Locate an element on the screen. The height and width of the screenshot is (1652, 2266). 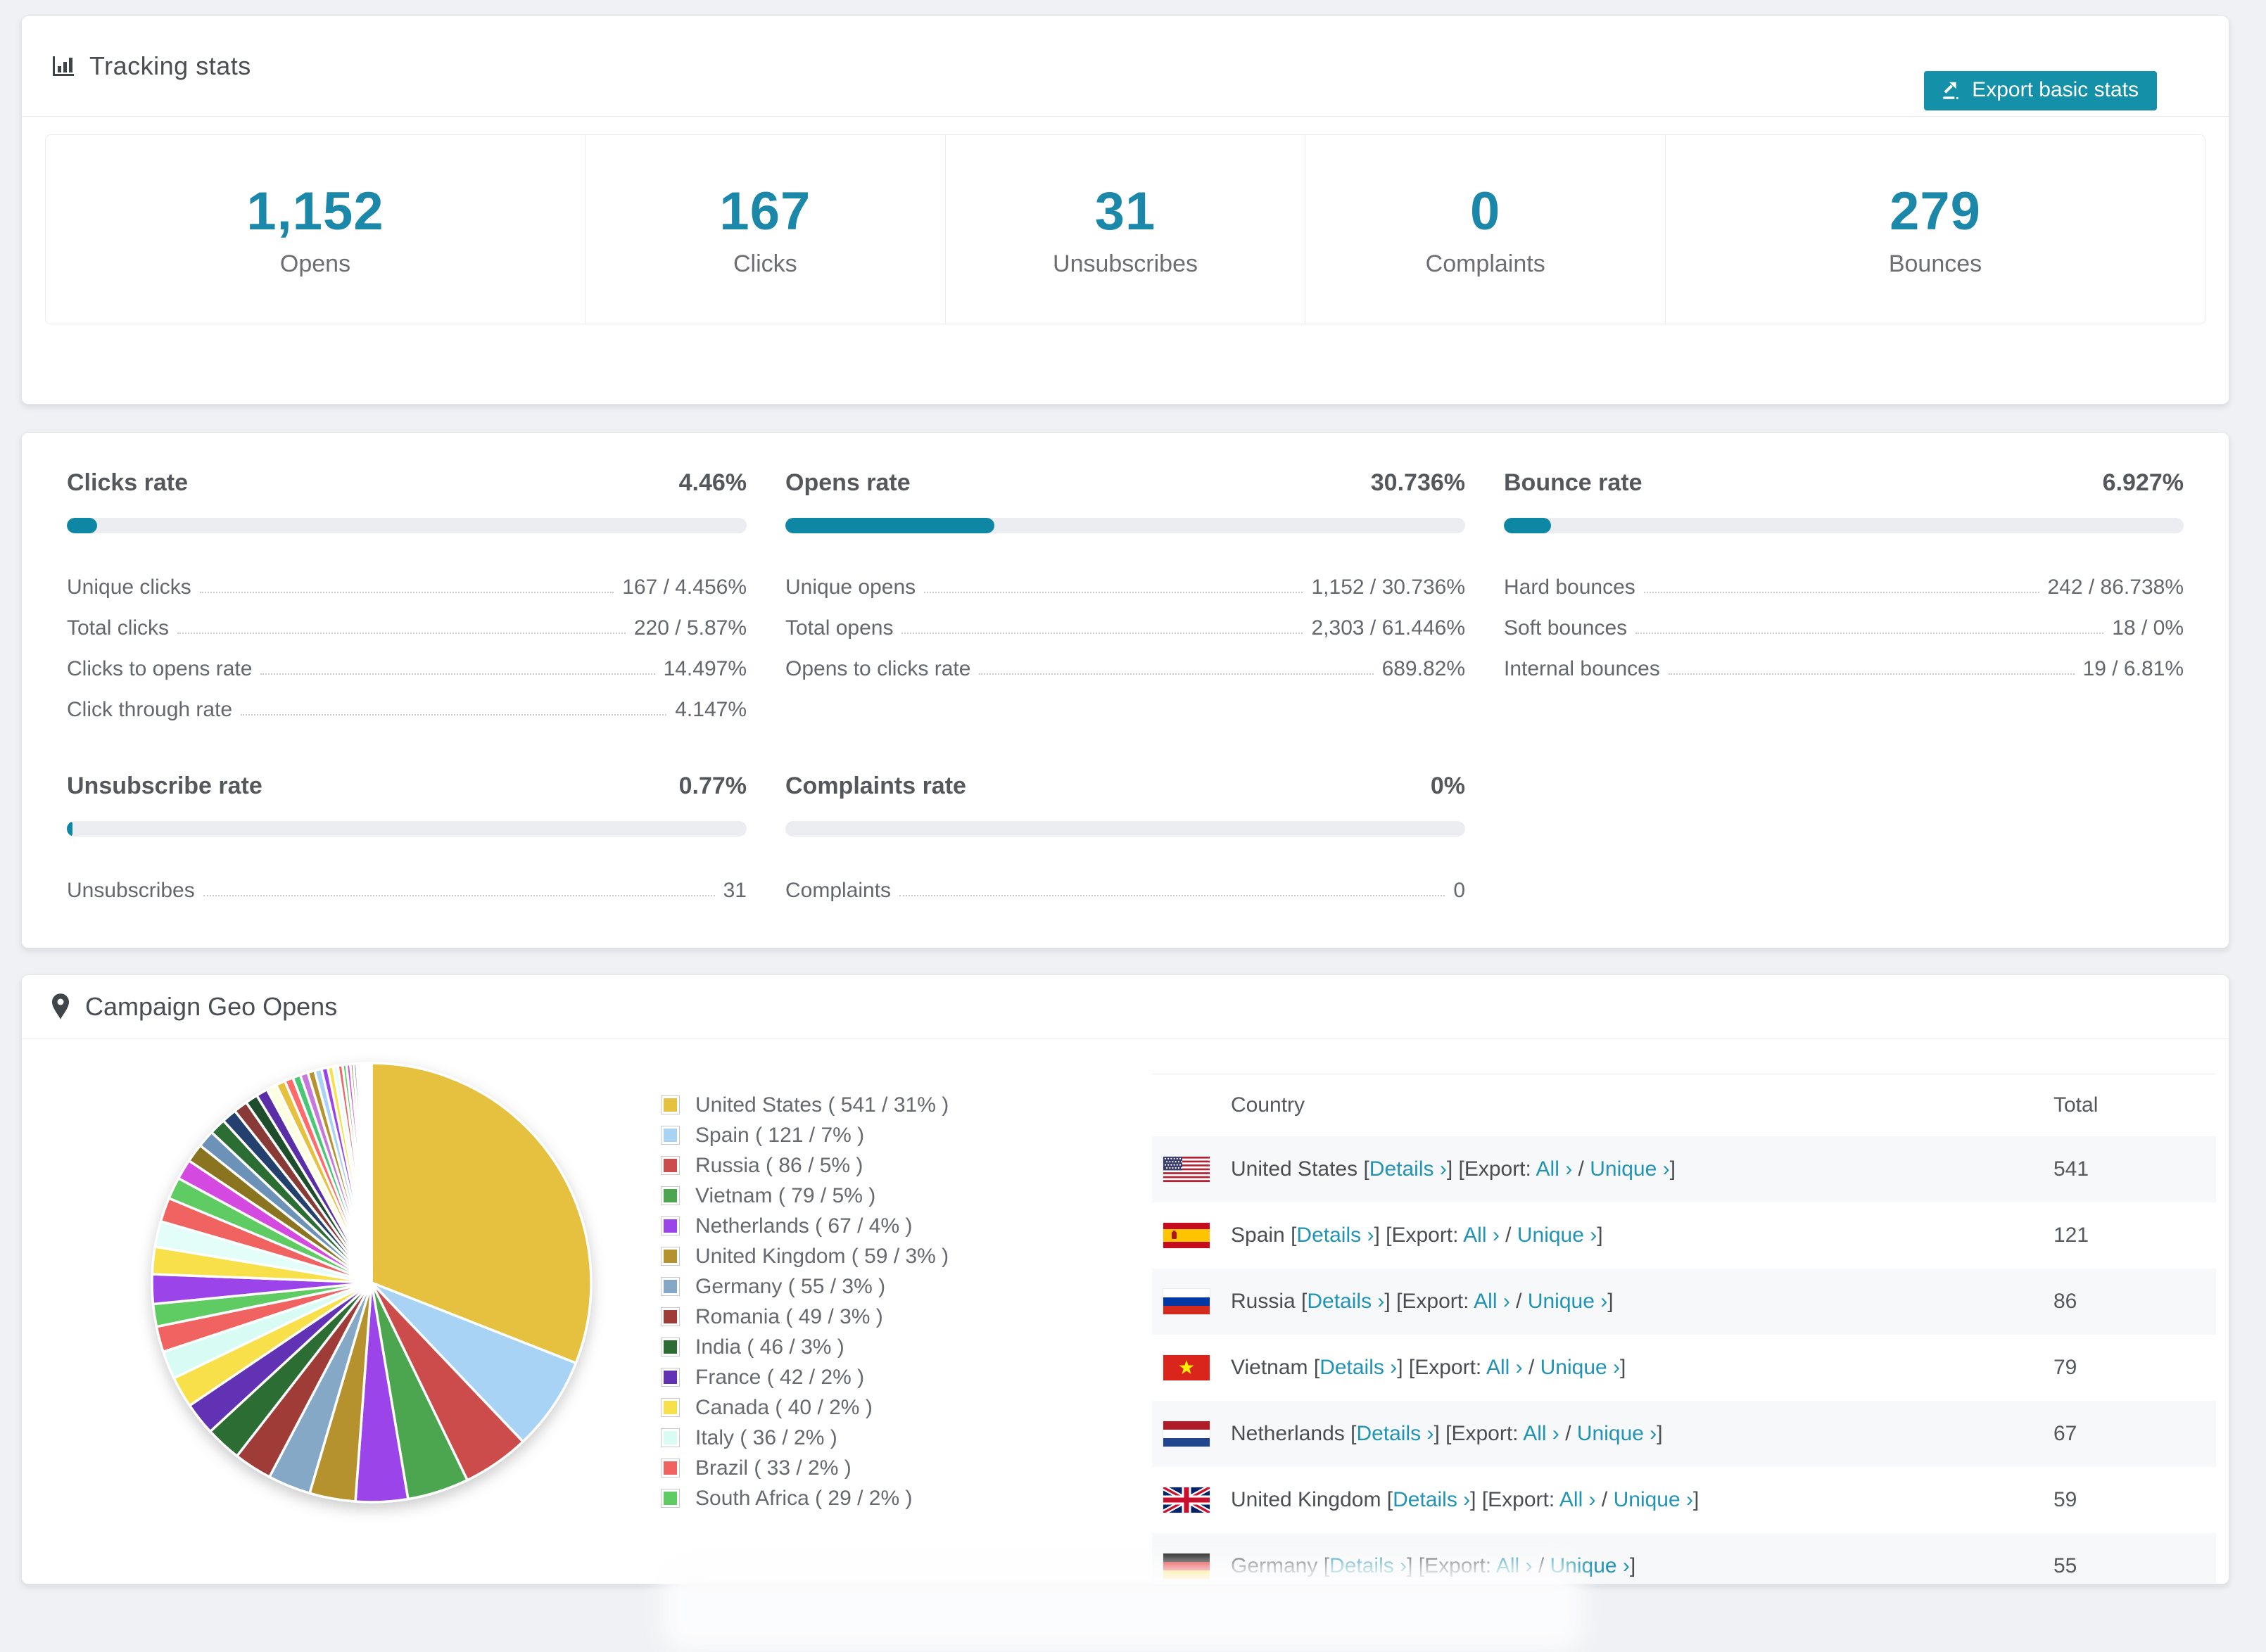
stat-label: Opens is located at coordinates (315, 263).